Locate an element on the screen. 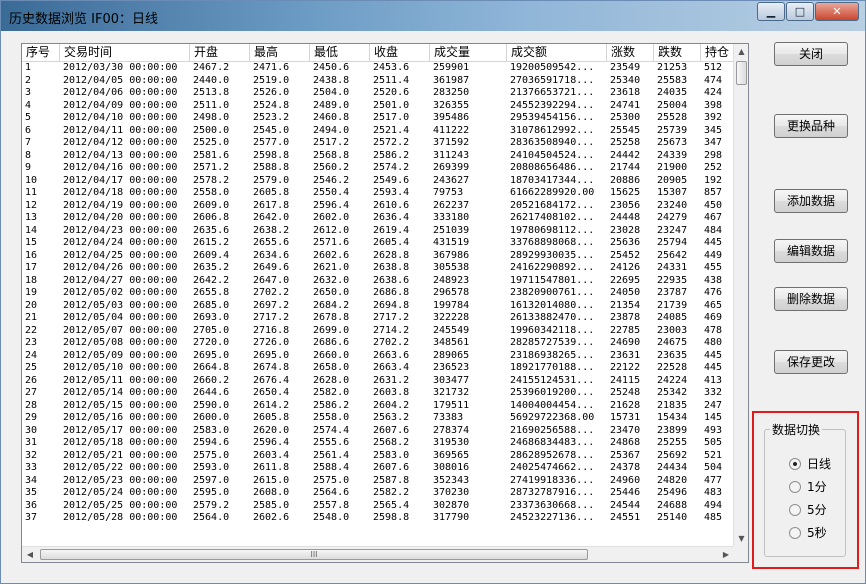 The height and width of the screenshot is (584, 866). table-cell: 24675 is located at coordinates (672, 342).